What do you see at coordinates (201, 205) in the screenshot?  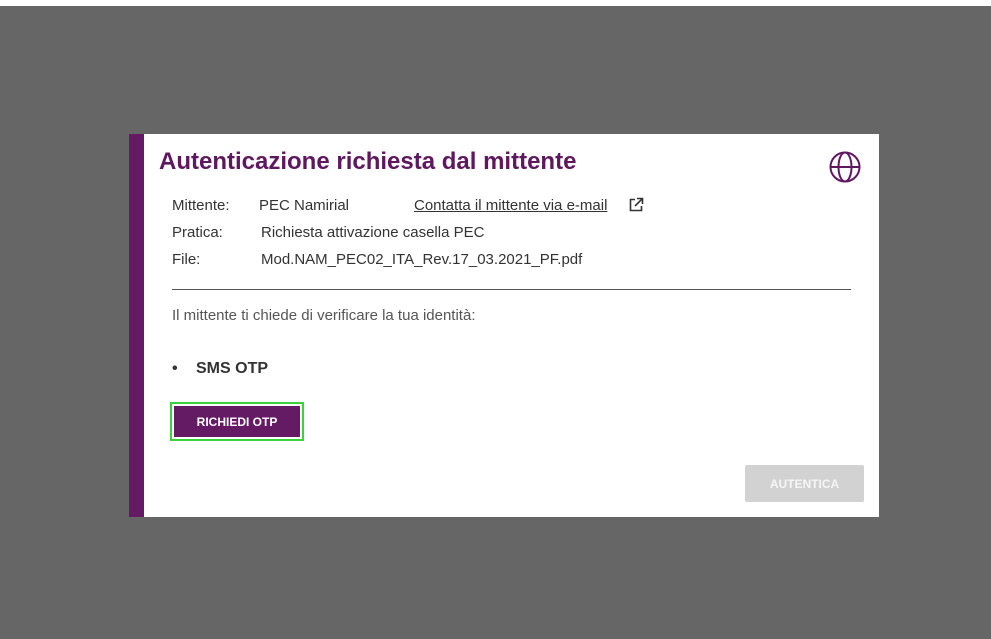 I see `sender-label: Mittente:` at bounding box center [201, 205].